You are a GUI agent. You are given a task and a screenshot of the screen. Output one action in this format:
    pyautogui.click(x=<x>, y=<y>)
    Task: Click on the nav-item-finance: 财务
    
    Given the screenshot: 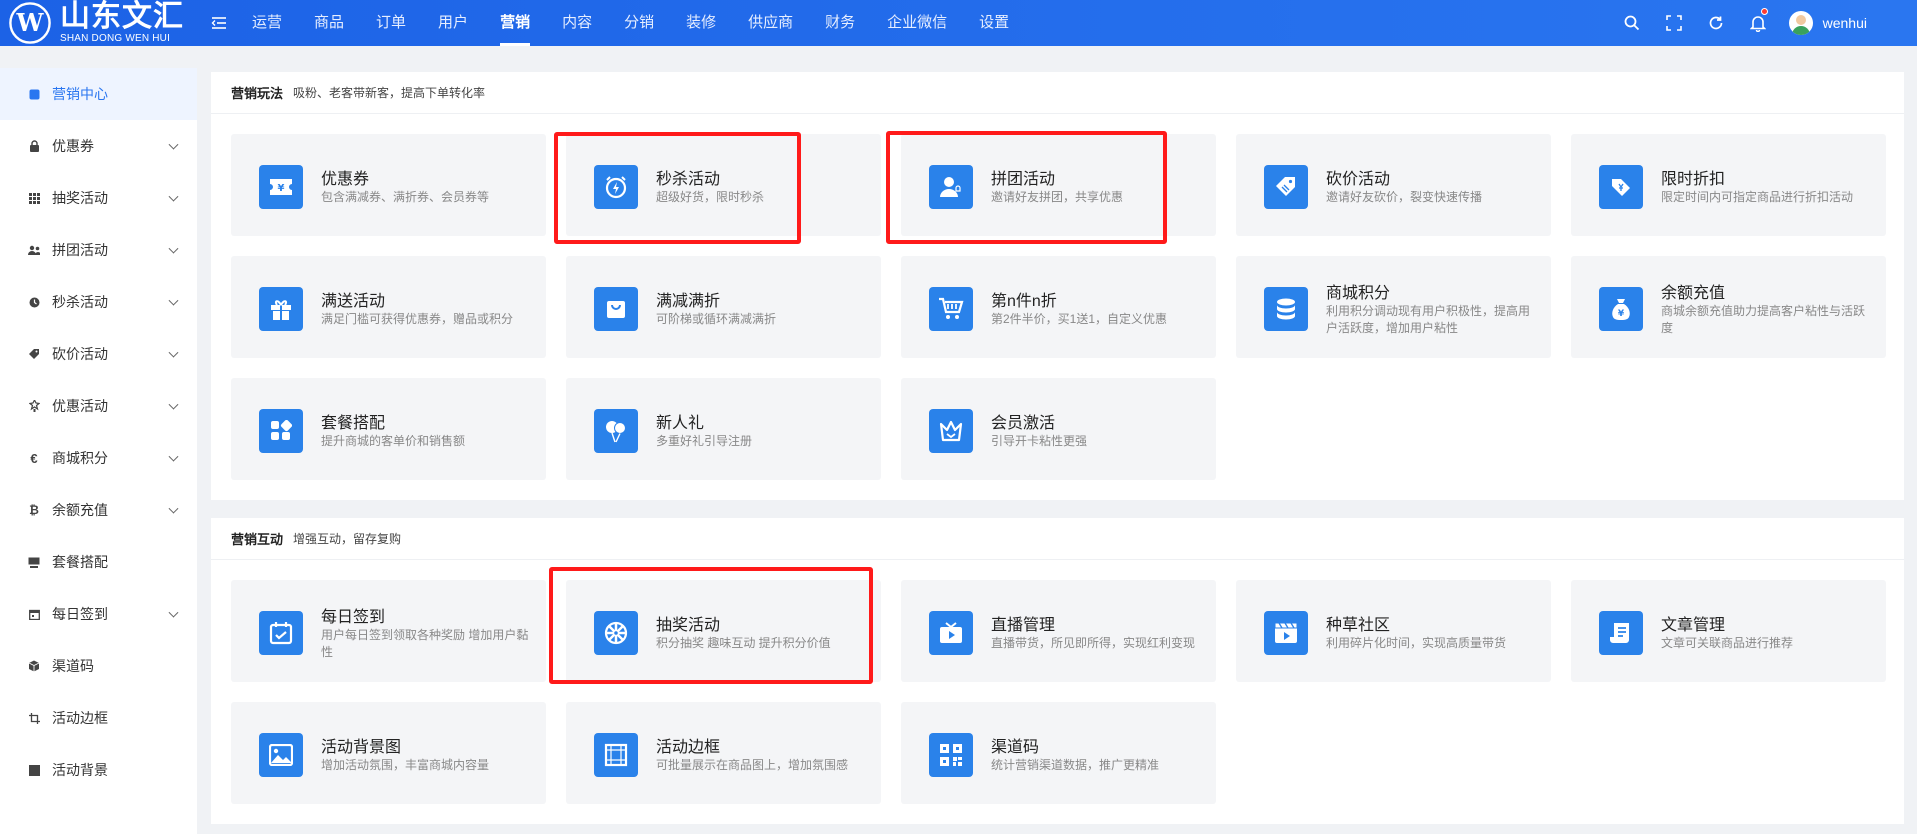 What is the action you would take?
    pyautogui.click(x=840, y=23)
    